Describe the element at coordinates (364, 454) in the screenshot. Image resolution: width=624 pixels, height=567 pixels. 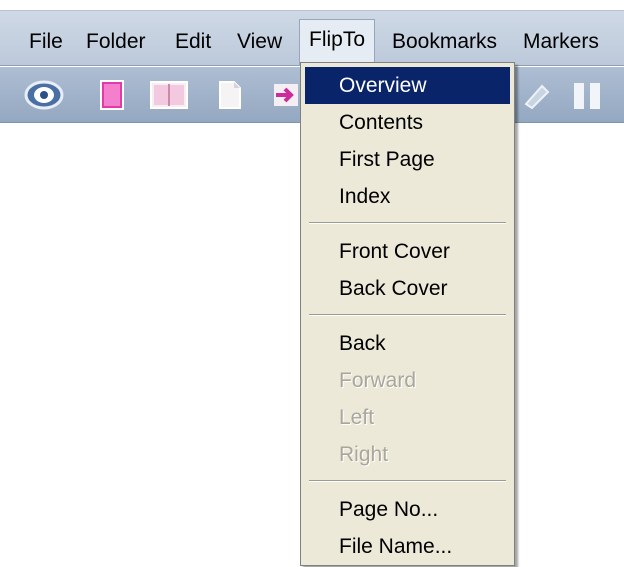
I see `menu-item-right-label: Right` at that location.